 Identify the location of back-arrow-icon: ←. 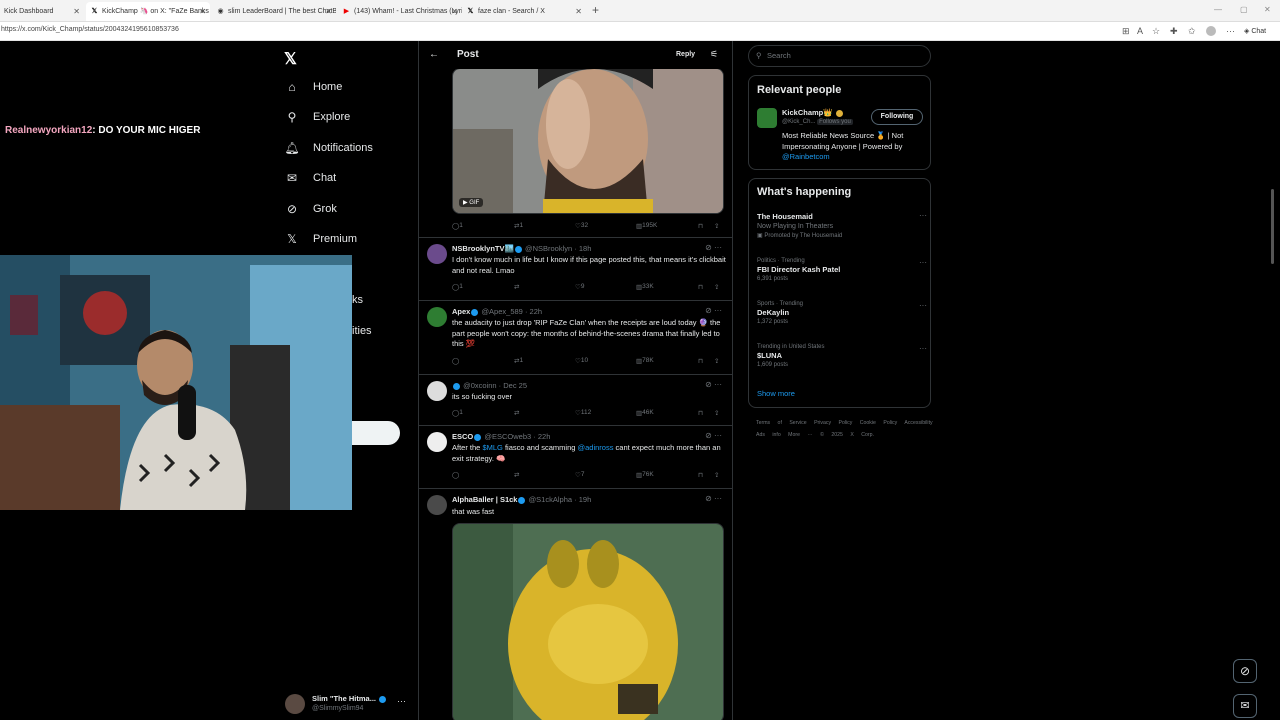
(434, 54).